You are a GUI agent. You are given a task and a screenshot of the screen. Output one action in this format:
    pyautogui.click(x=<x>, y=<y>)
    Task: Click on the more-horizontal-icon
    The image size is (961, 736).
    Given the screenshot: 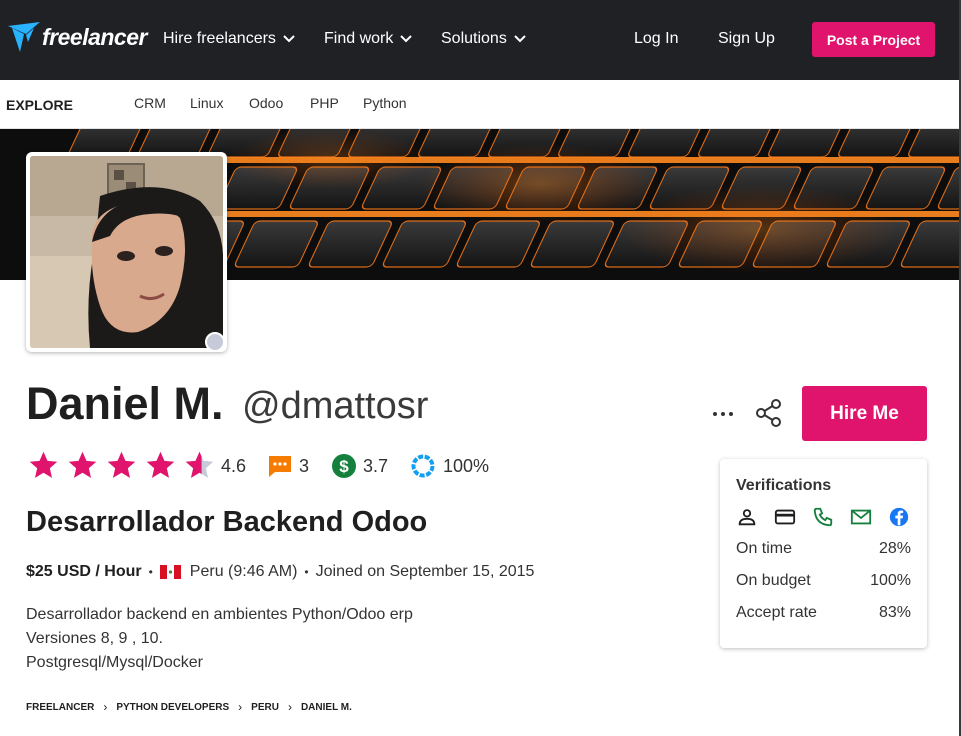 What is the action you would take?
    pyautogui.click(x=723, y=414)
    